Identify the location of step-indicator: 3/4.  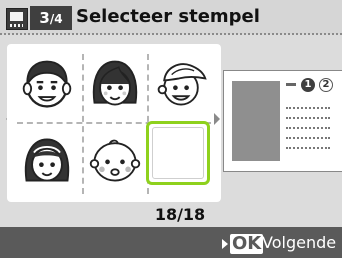
(51, 18).